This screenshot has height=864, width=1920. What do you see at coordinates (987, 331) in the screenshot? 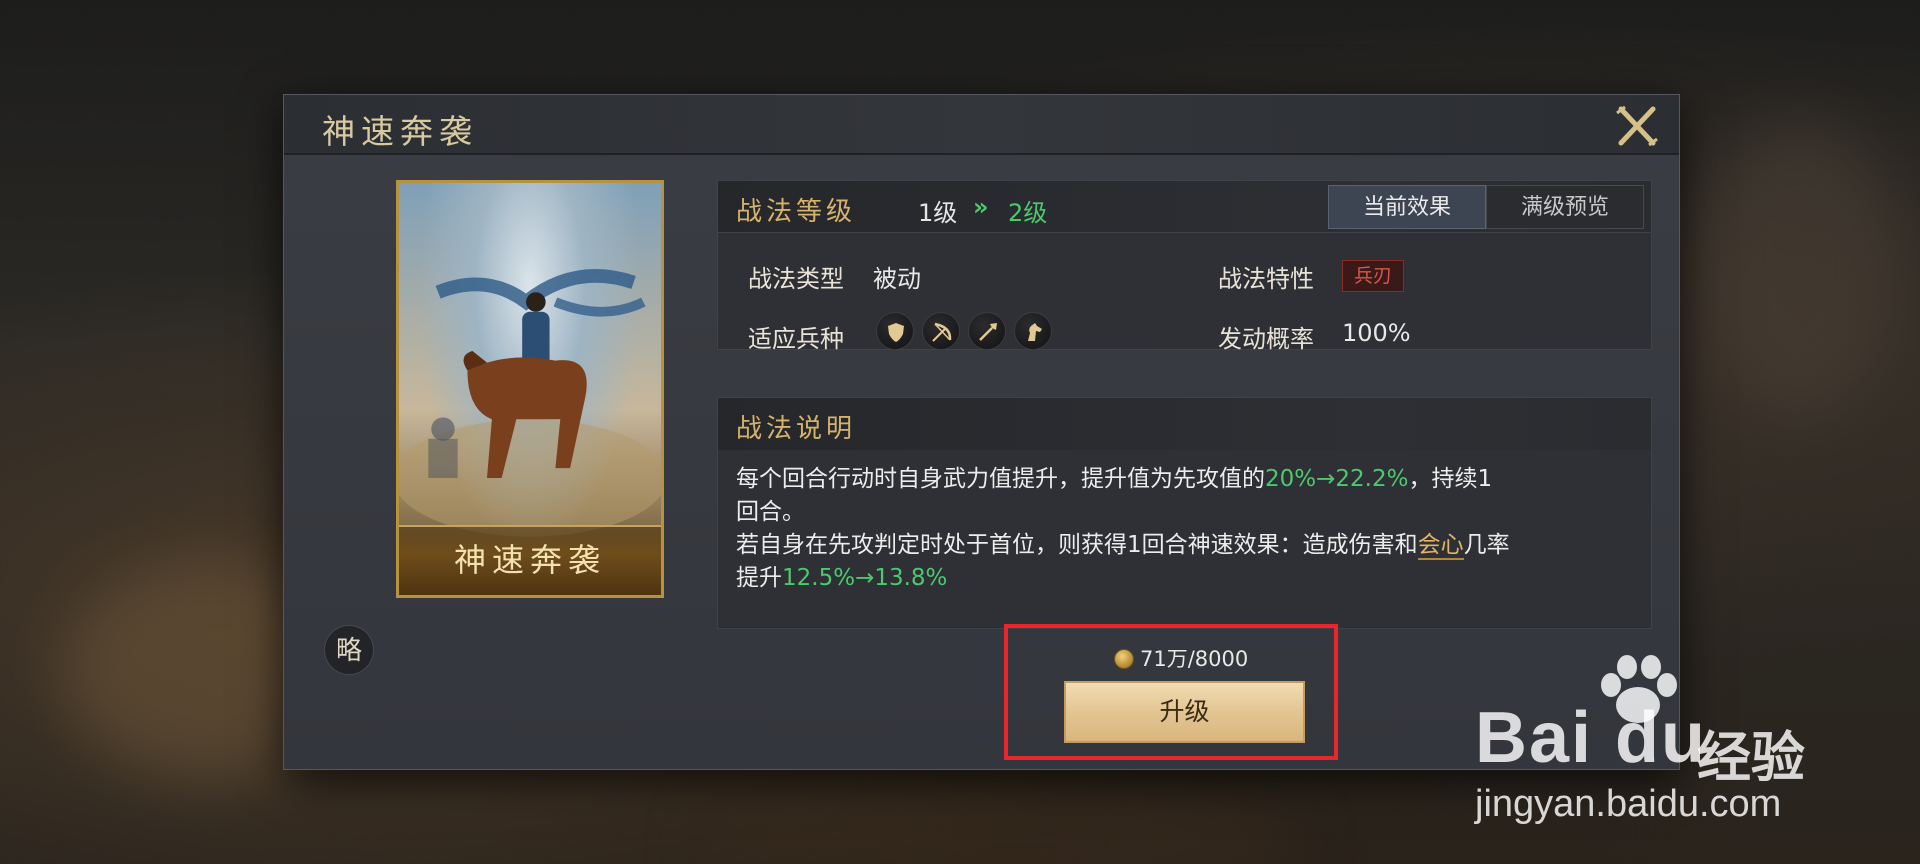
I see `spear-icon` at bounding box center [987, 331].